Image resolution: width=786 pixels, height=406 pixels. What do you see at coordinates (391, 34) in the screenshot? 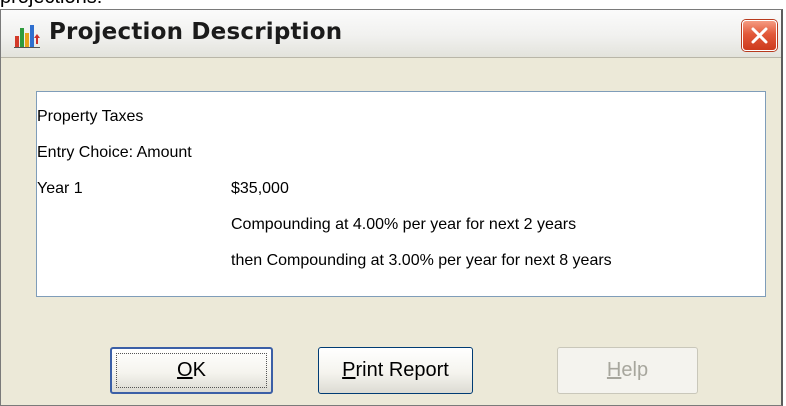
I see `title-bar: Projection Description` at bounding box center [391, 34].